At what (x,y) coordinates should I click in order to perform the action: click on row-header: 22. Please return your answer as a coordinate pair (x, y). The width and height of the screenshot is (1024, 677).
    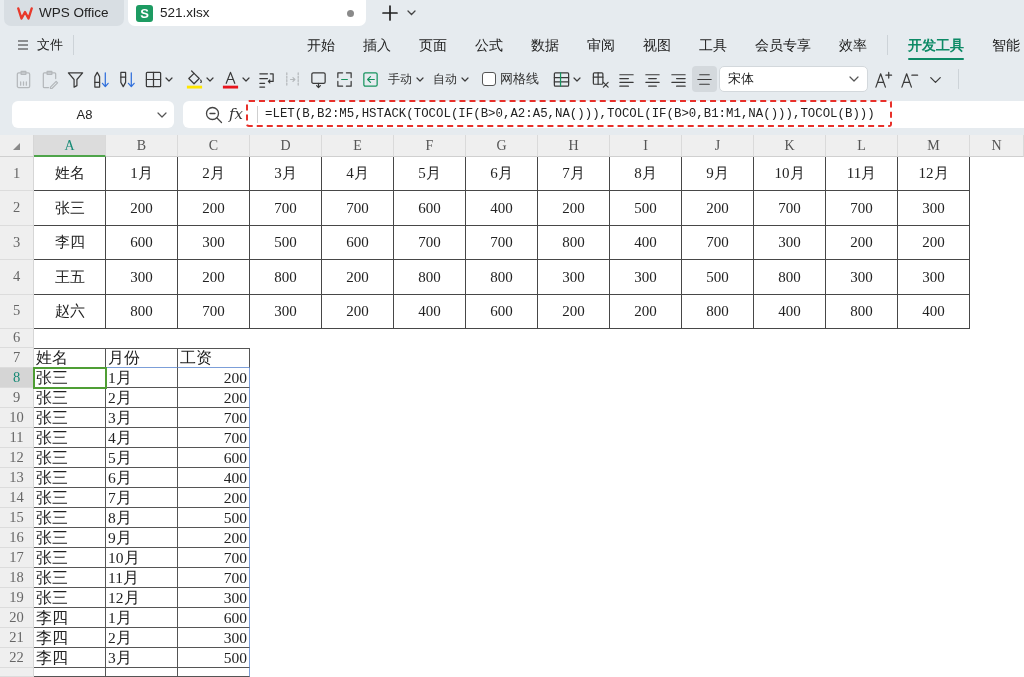
    Looking at the image, I should click on (17, 657).